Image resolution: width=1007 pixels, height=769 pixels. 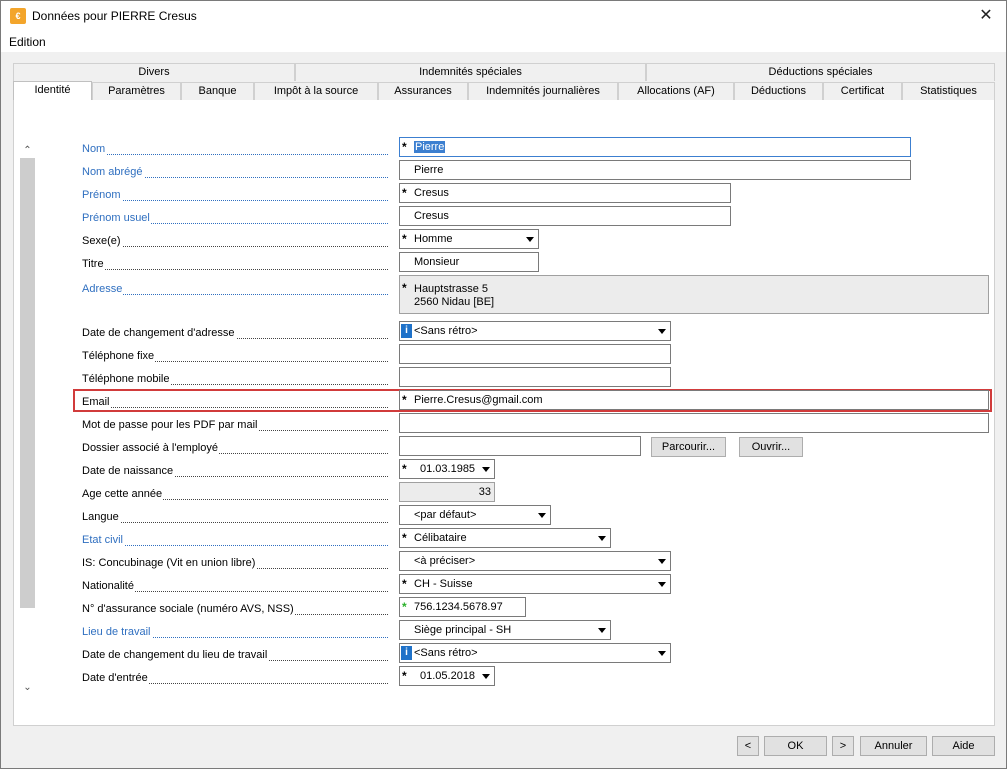 I want to click on label-email: Email, so click(x=235, y=403).